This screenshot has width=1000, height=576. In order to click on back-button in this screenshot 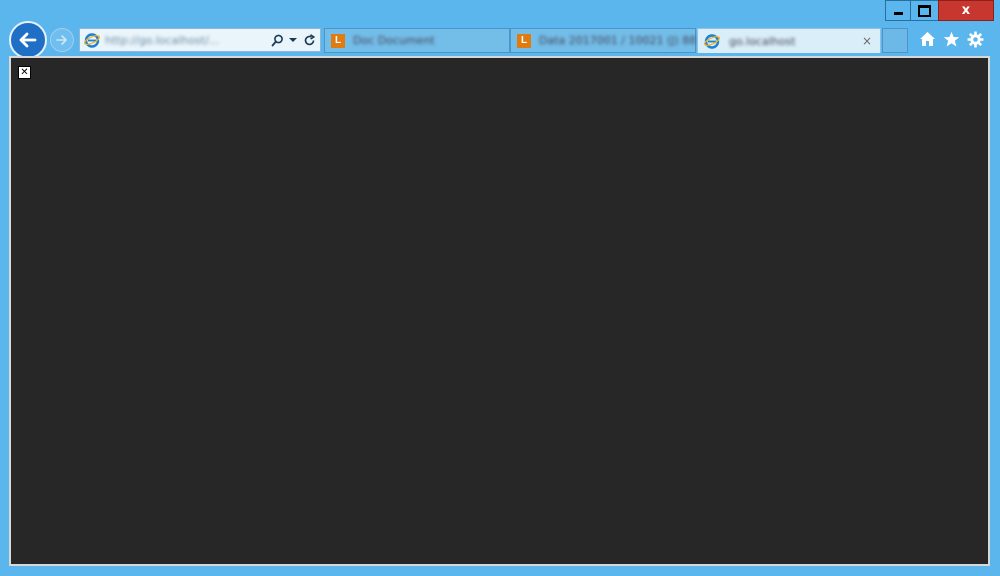, I will do `click(28, 40)`.